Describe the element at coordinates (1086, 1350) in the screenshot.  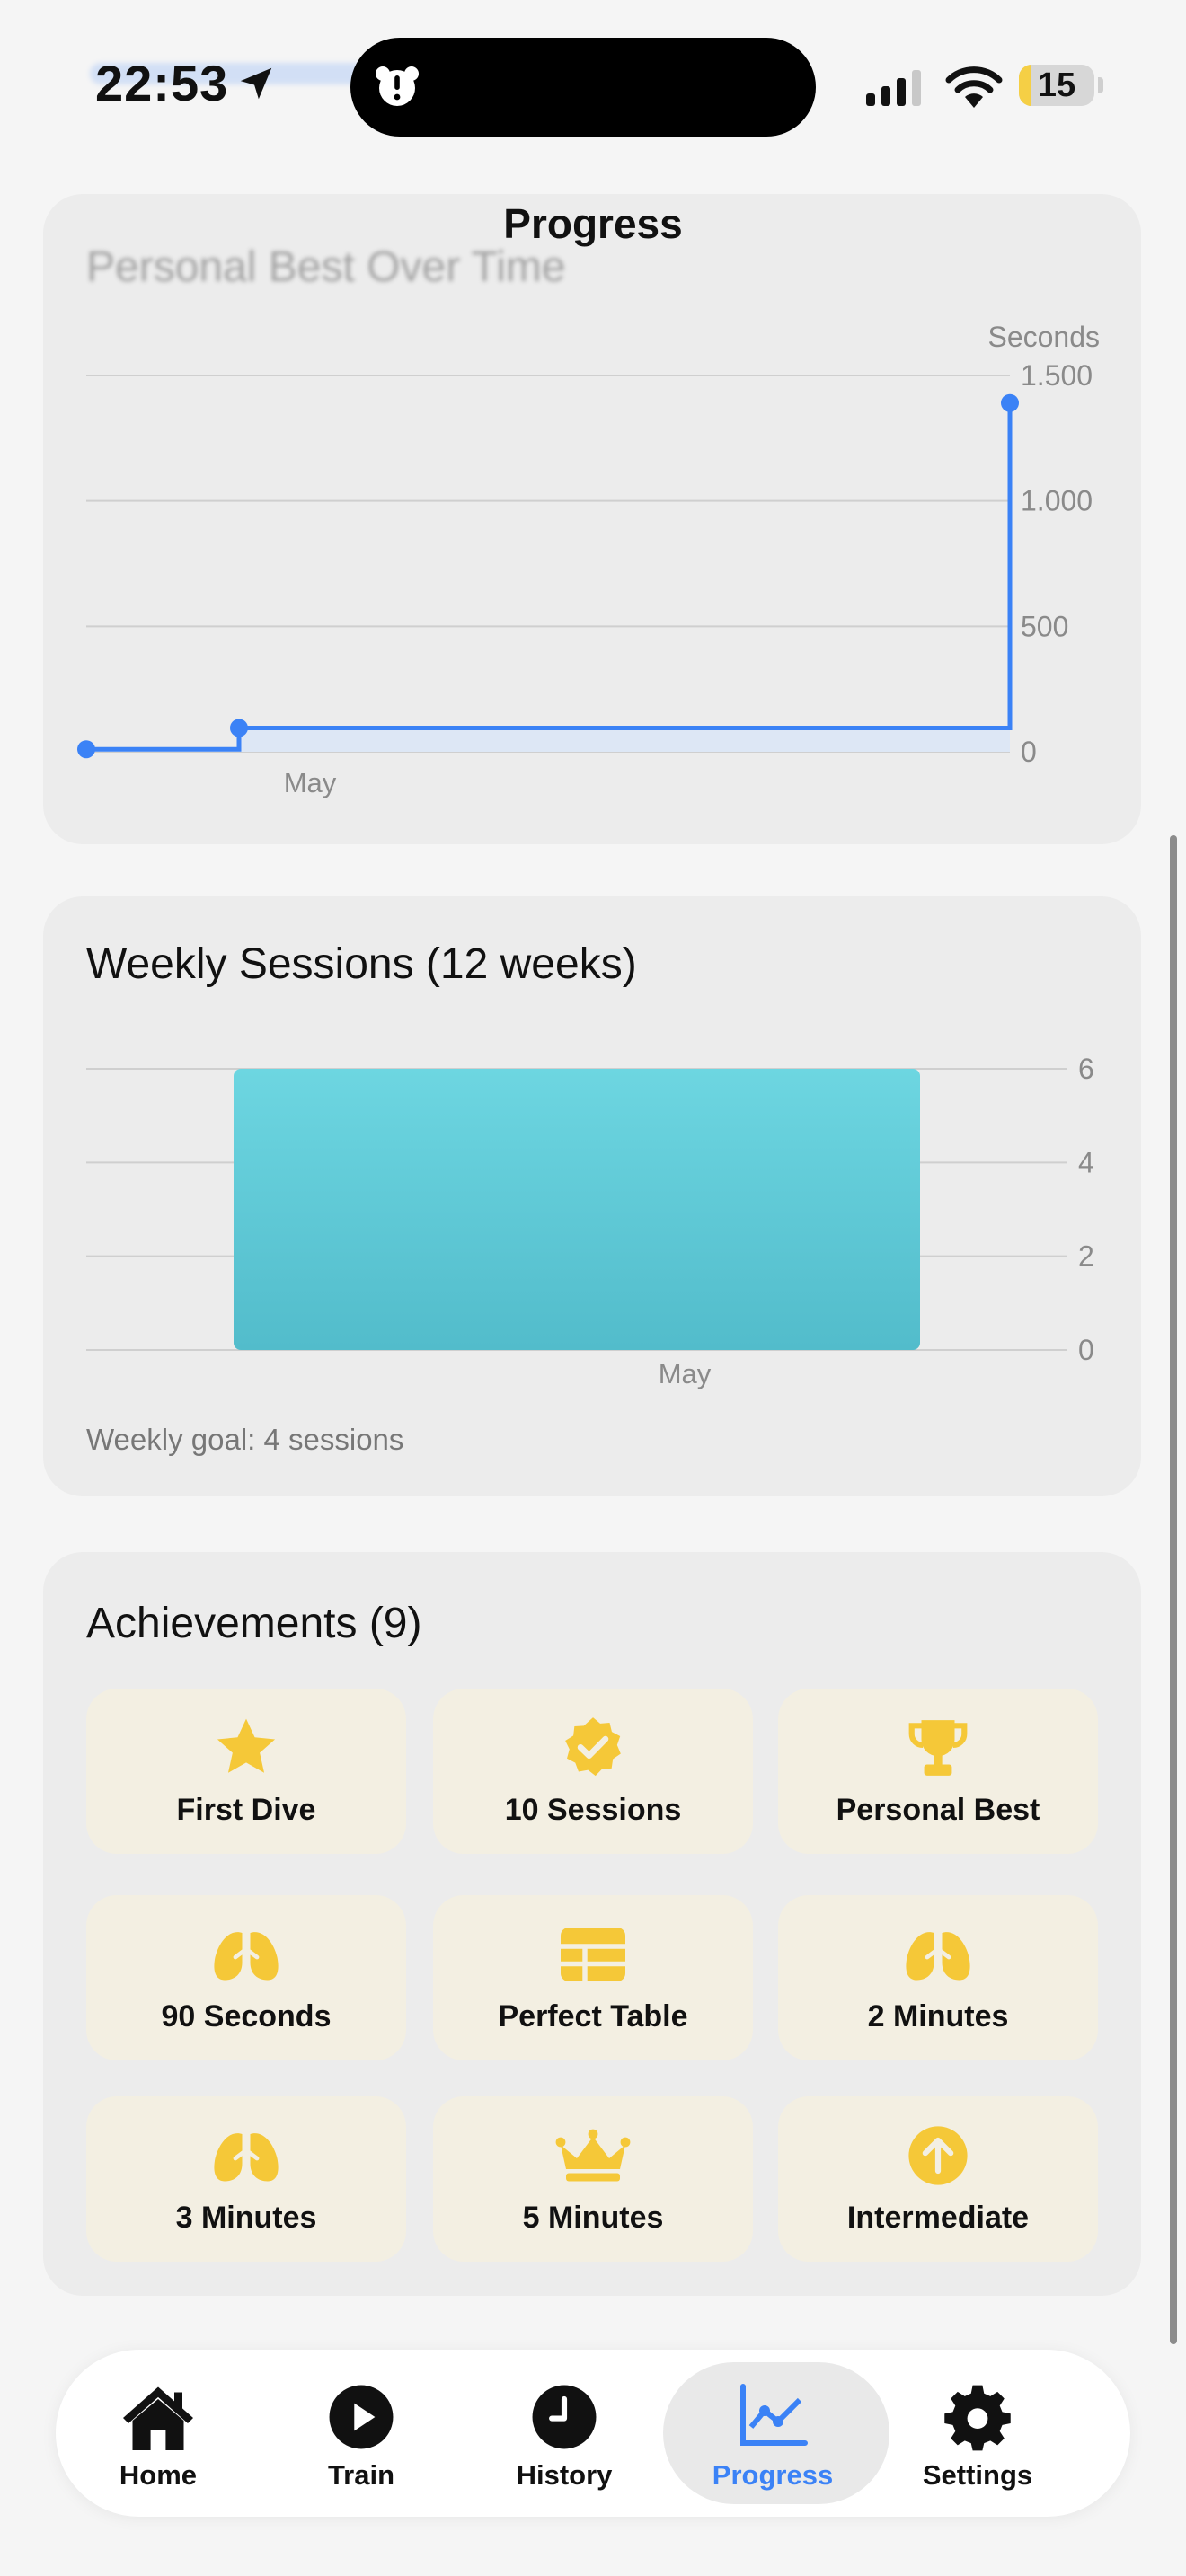
I see `y-tick-label: 0` at that location.